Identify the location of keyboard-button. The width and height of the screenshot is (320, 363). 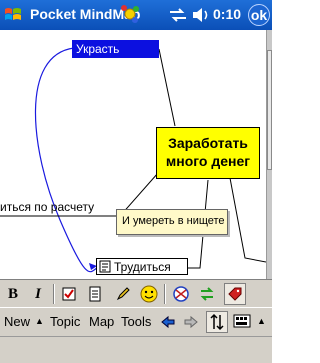
(243, 322).